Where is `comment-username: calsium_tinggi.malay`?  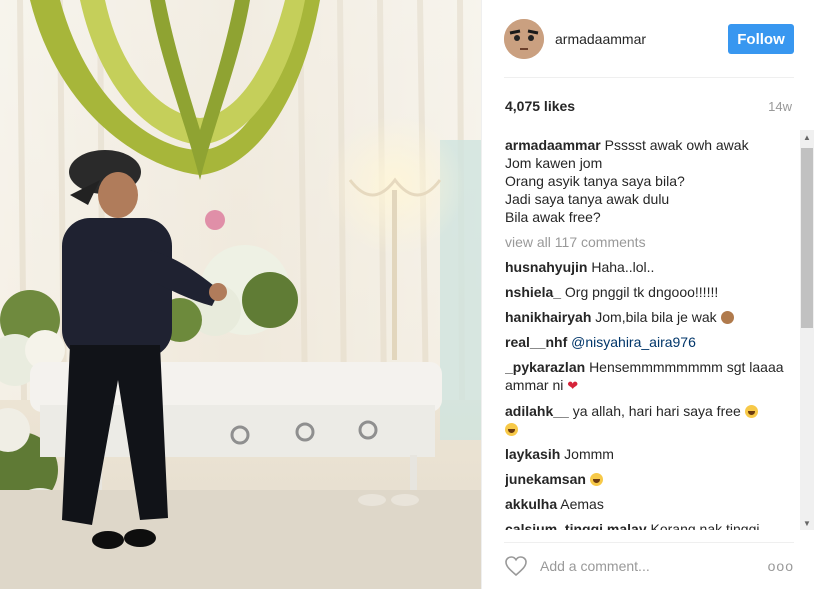 comment-username: calsium_tinggi.malay is located at coordinates (576, 525).